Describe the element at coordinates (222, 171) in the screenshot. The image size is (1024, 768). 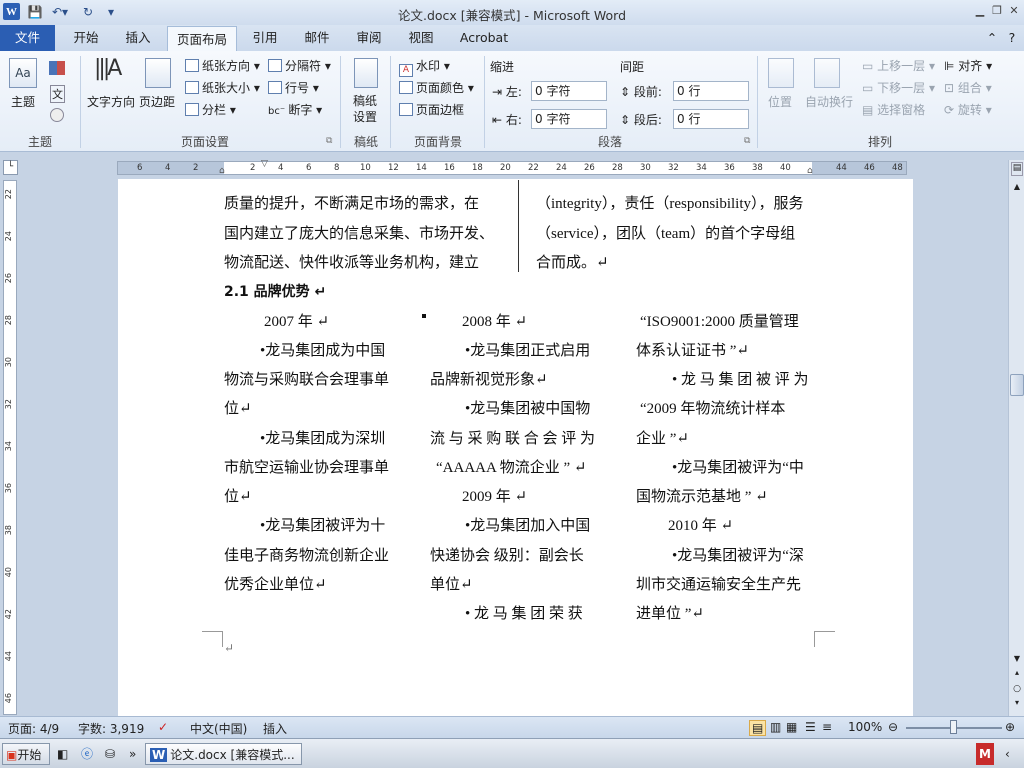
I see `left-indent-marker-icon: ⌂` at that location.